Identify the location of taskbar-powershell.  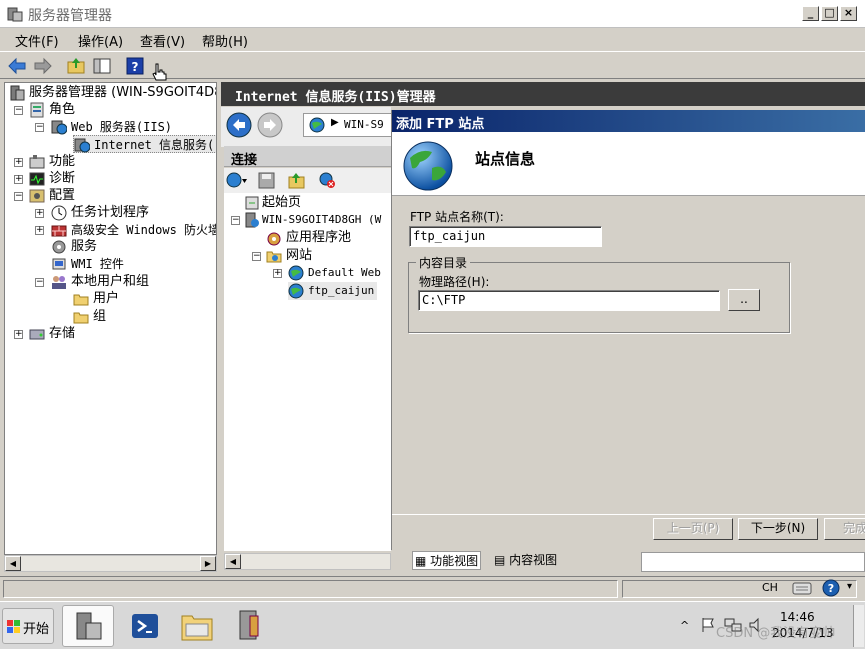
(146, 626).